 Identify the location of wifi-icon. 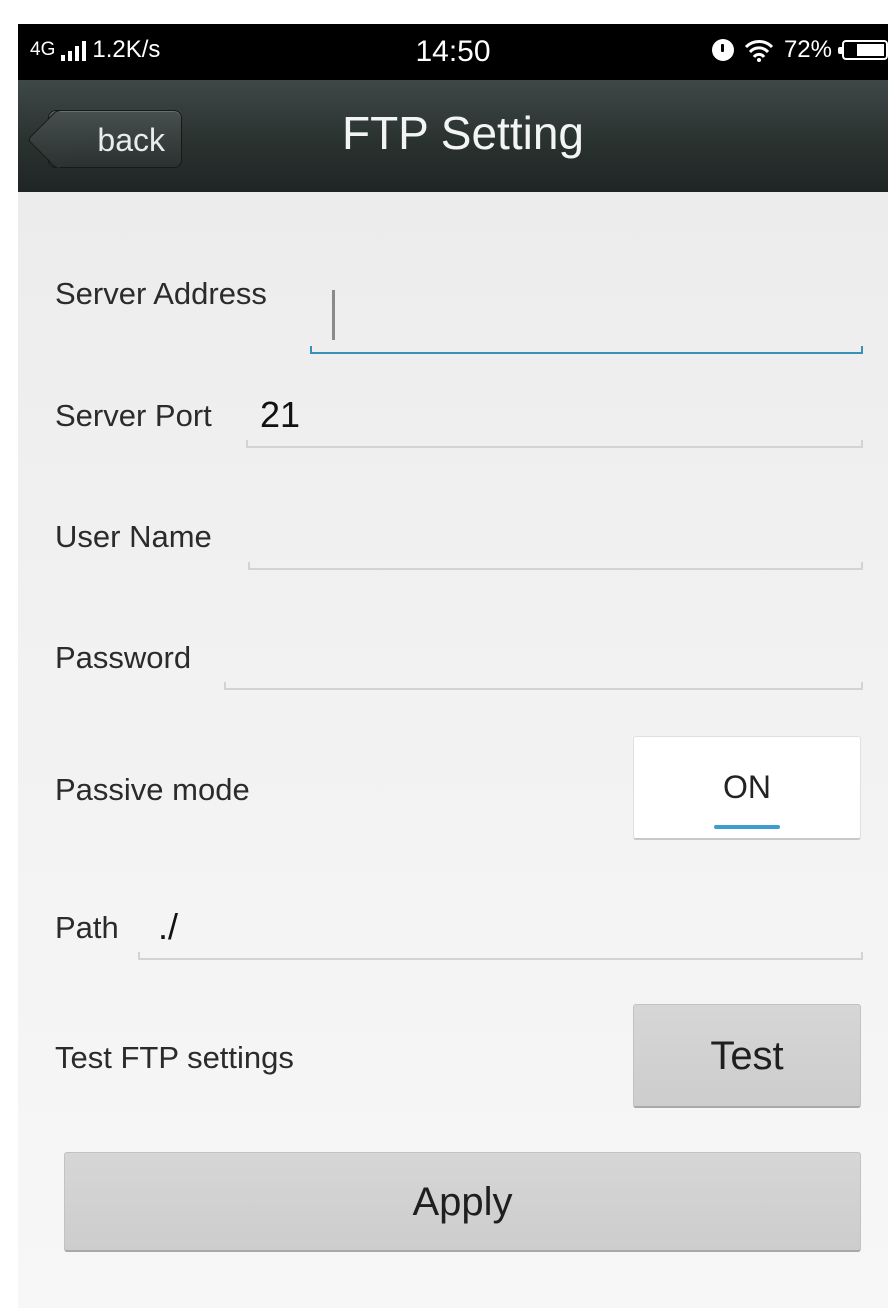
(759, 51).